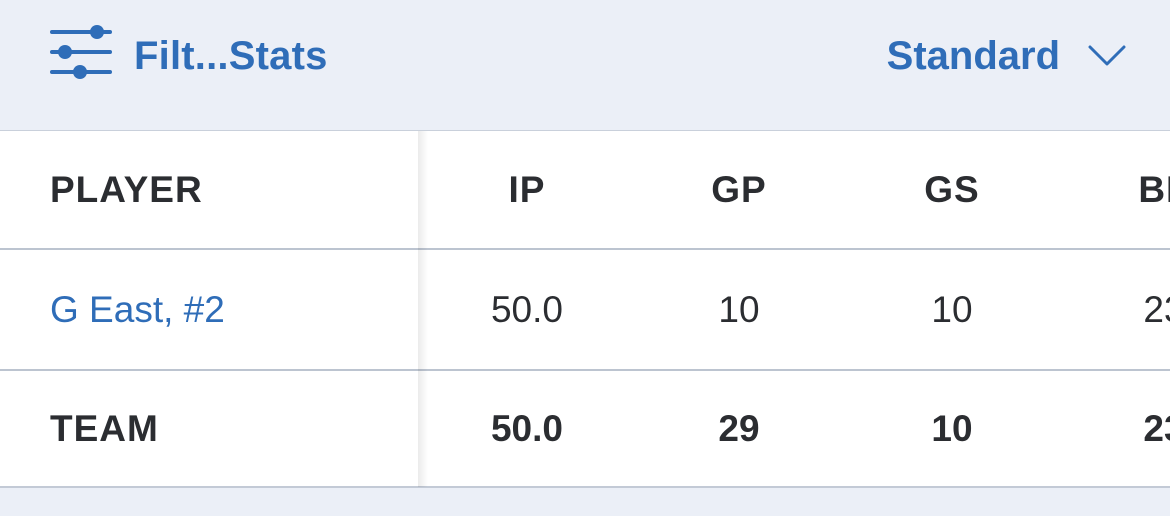  What do you see at coordinates (739, 428) in the screenshot?
I see `cell-gp: 29` at bounding box center [739, 428].